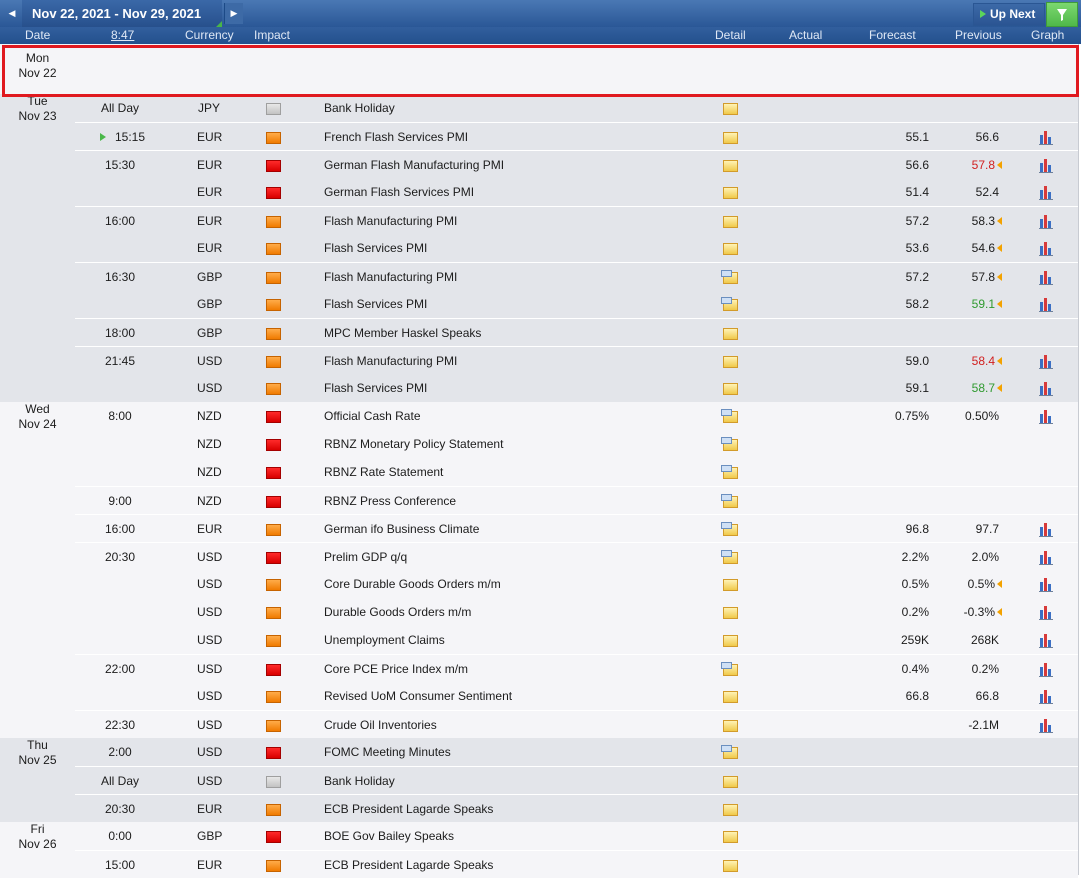  What do you see at coordinates (576, 248) in the screenshot?
I see `event-row: EUR Flash Services PMI 53.6 54.6` at bounding box center [576, 248].